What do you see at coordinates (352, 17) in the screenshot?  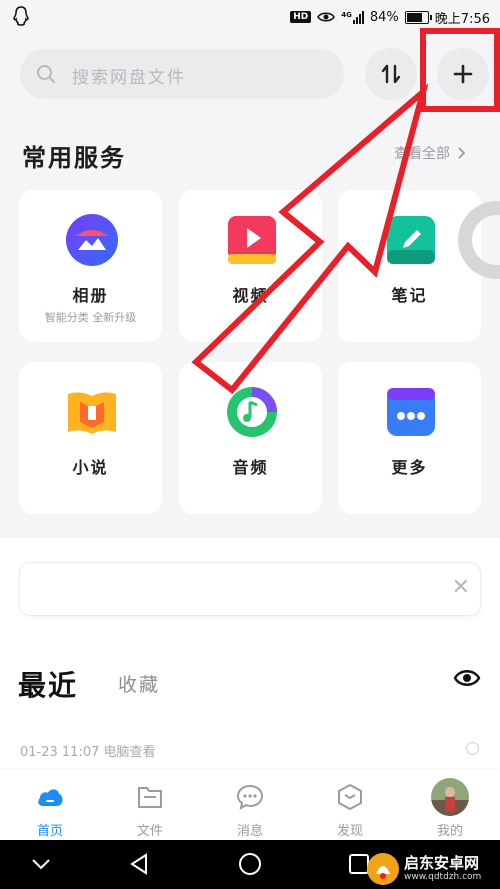 I see `signal-icon: 4G` at bounding box center [352, 17].